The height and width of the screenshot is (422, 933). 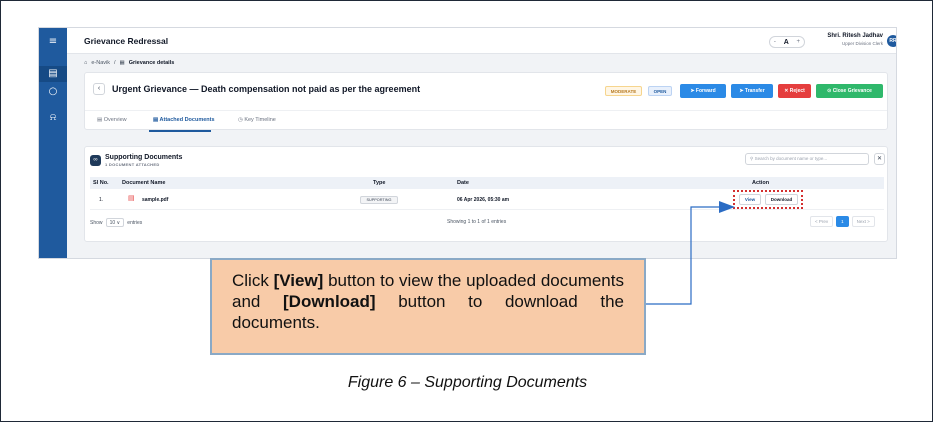 What do you see at coordinates (184, 120) in the screenshot?
I see `tab-attached-documents: ▤ Attached Documents` at bounding box center [184, 120].